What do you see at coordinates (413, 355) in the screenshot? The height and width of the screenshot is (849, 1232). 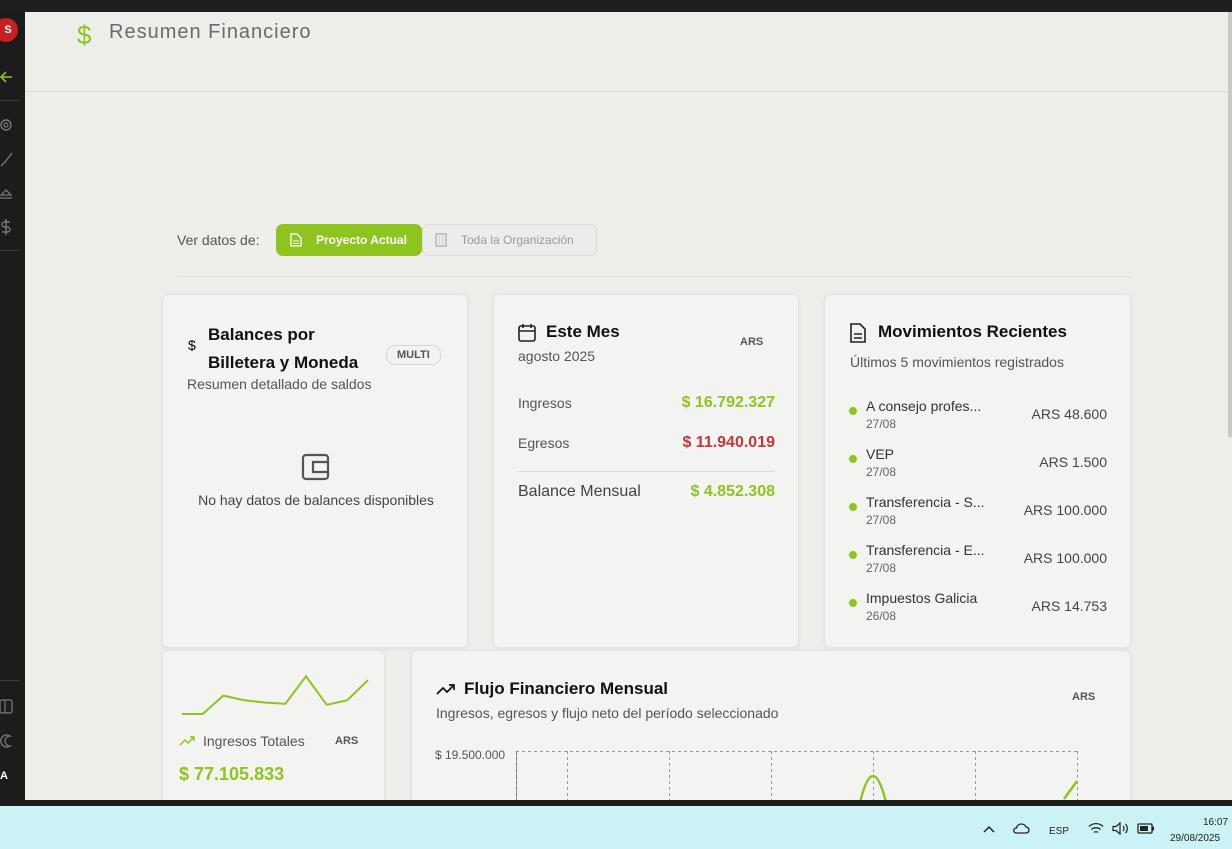 I see `multi-badge: MULTI` at bounding box center [413, 355].